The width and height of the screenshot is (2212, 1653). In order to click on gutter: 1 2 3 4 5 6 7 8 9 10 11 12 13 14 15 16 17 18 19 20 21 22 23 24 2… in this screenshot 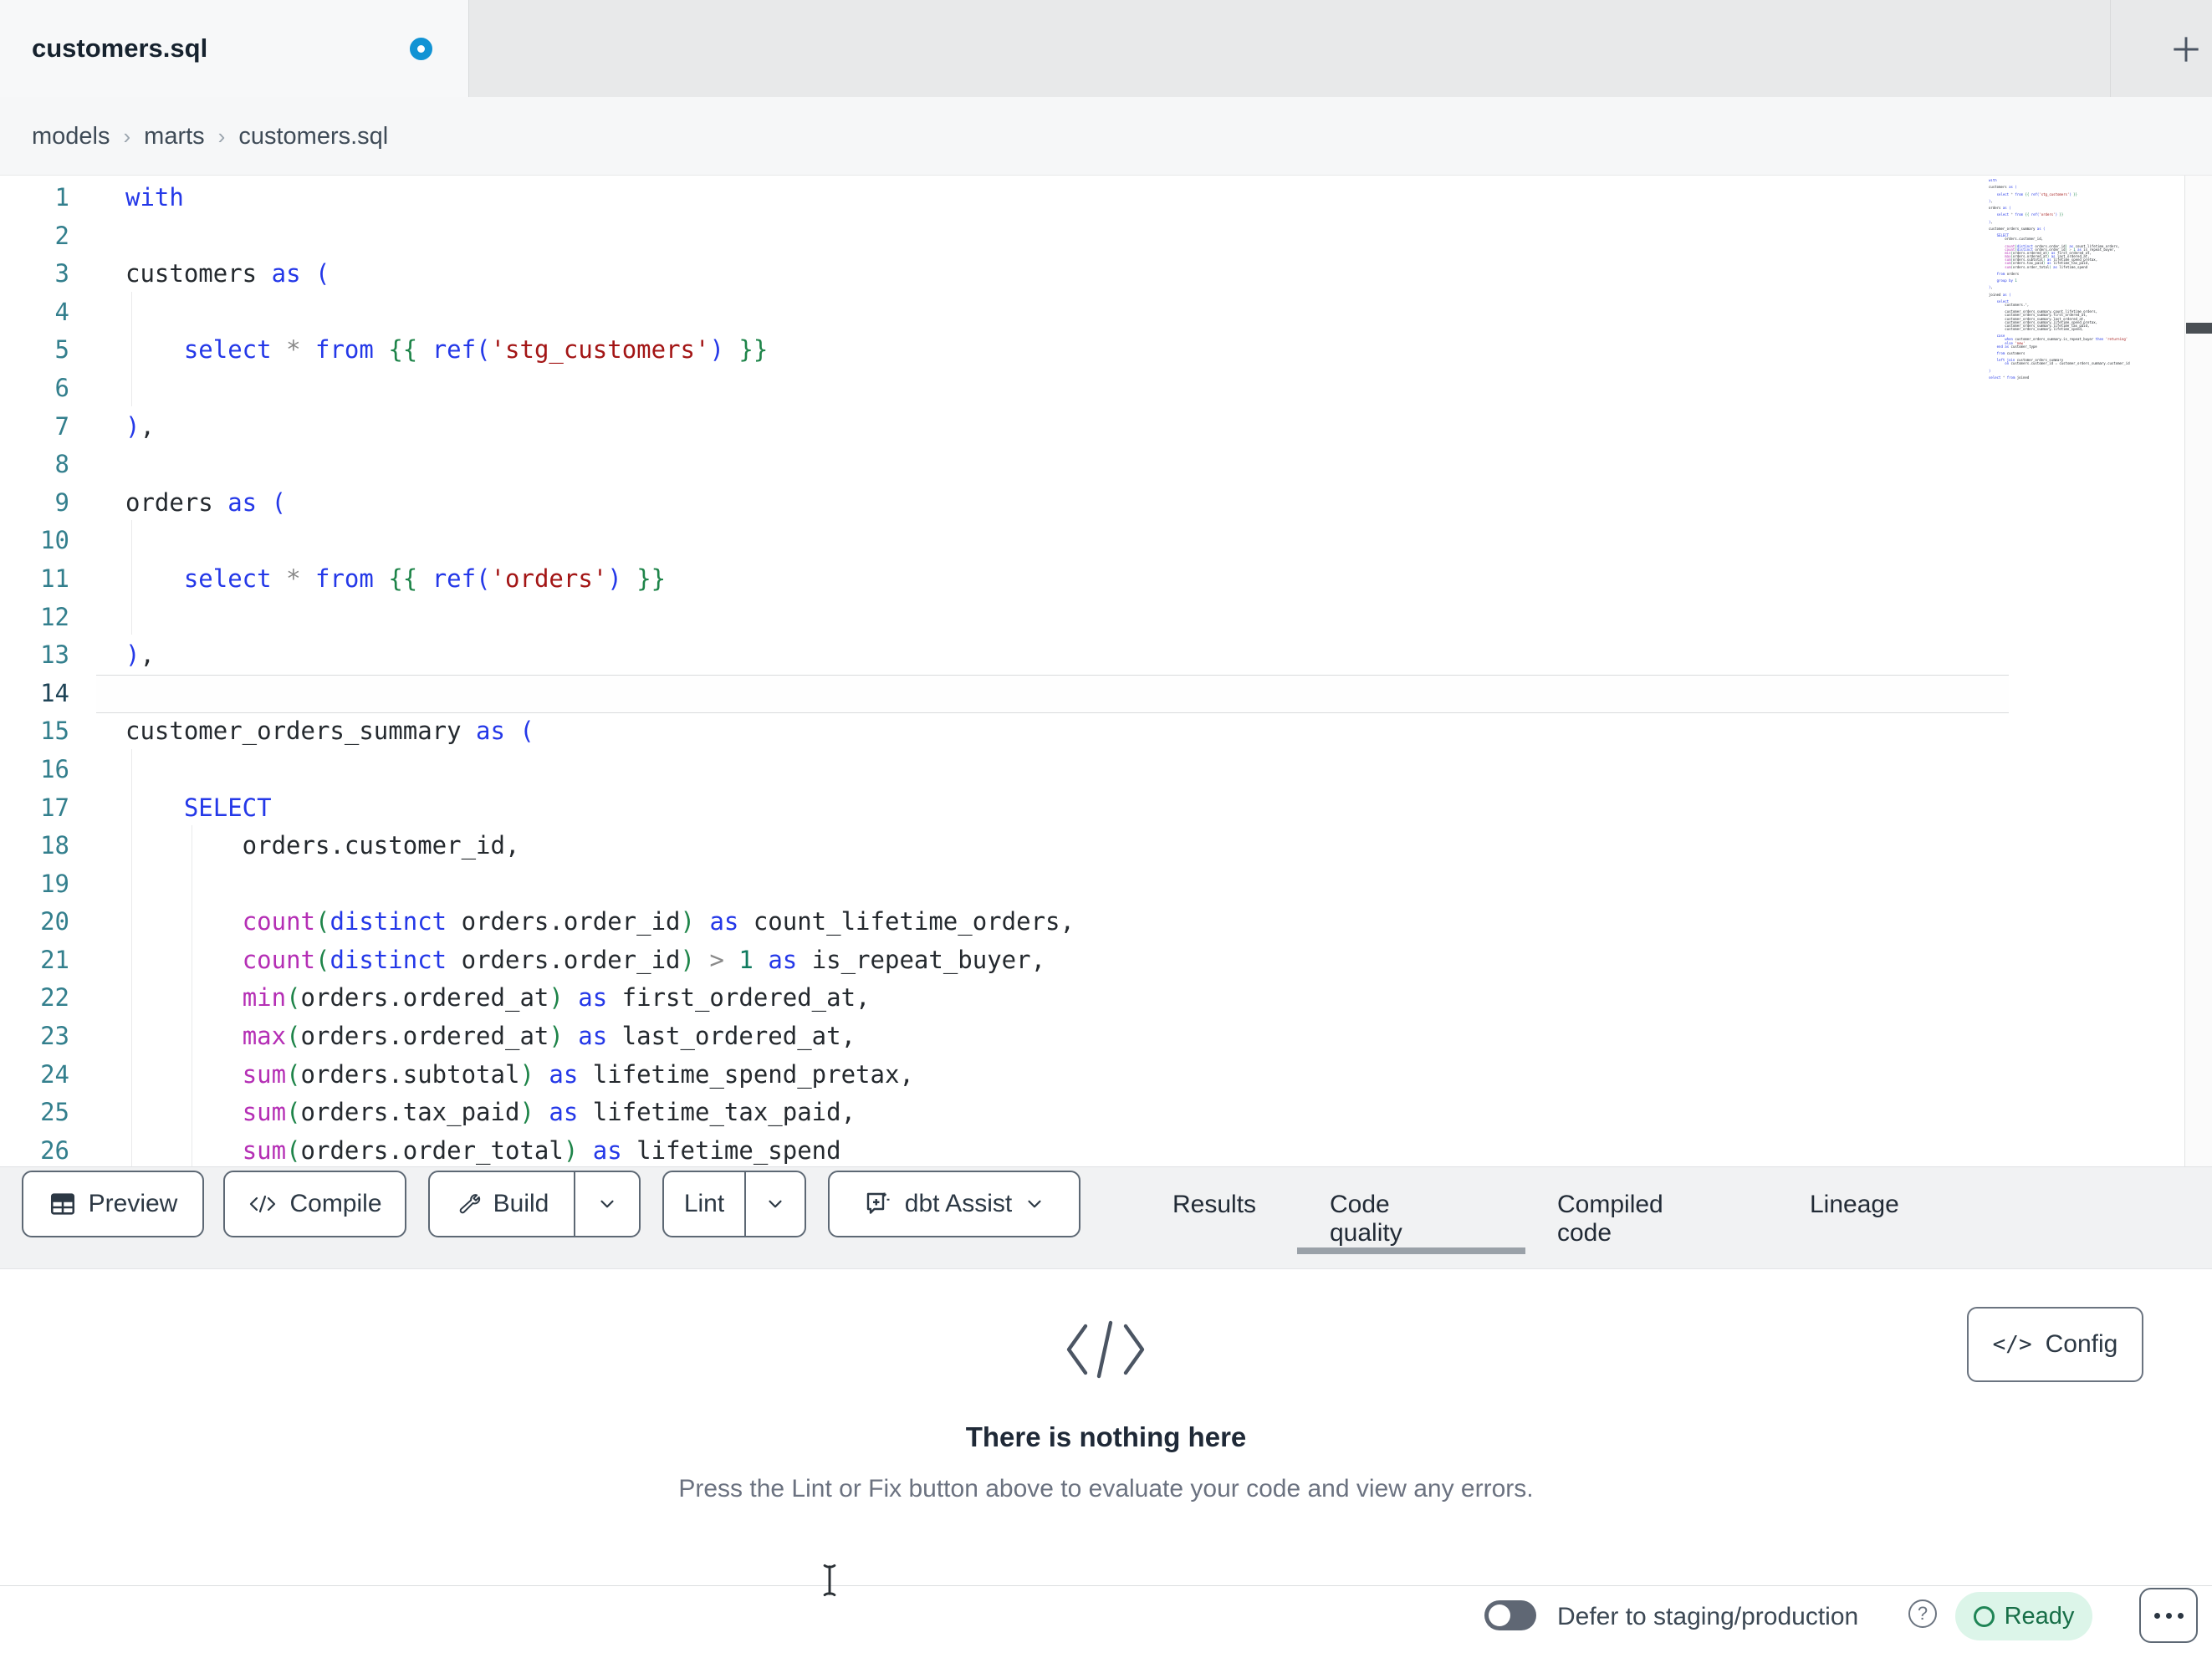, I will do `click(55, 674)`.